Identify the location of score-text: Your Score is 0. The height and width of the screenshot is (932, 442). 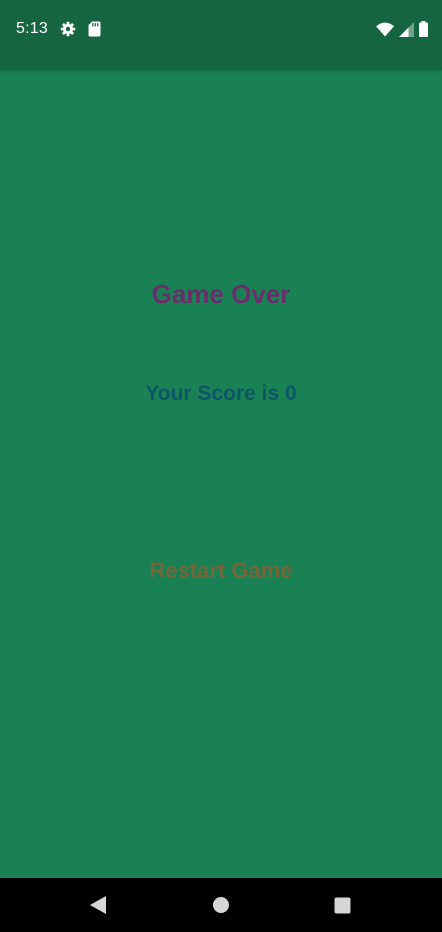
(221, 393).